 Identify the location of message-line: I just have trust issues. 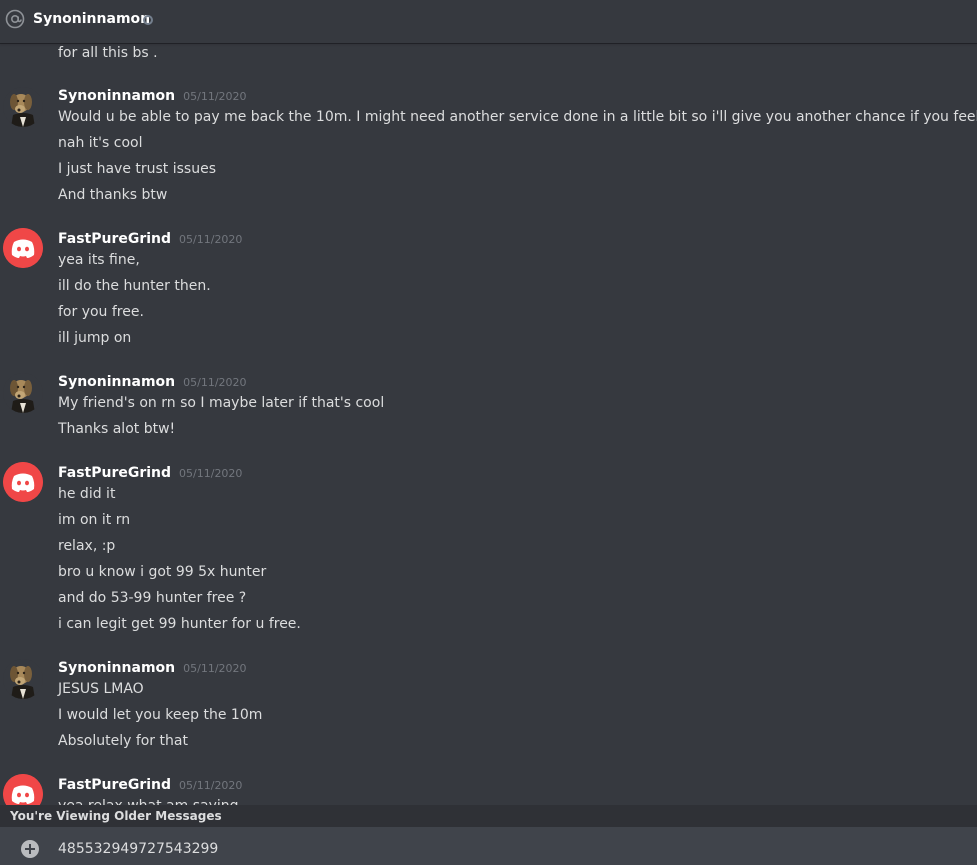
(137, 169).